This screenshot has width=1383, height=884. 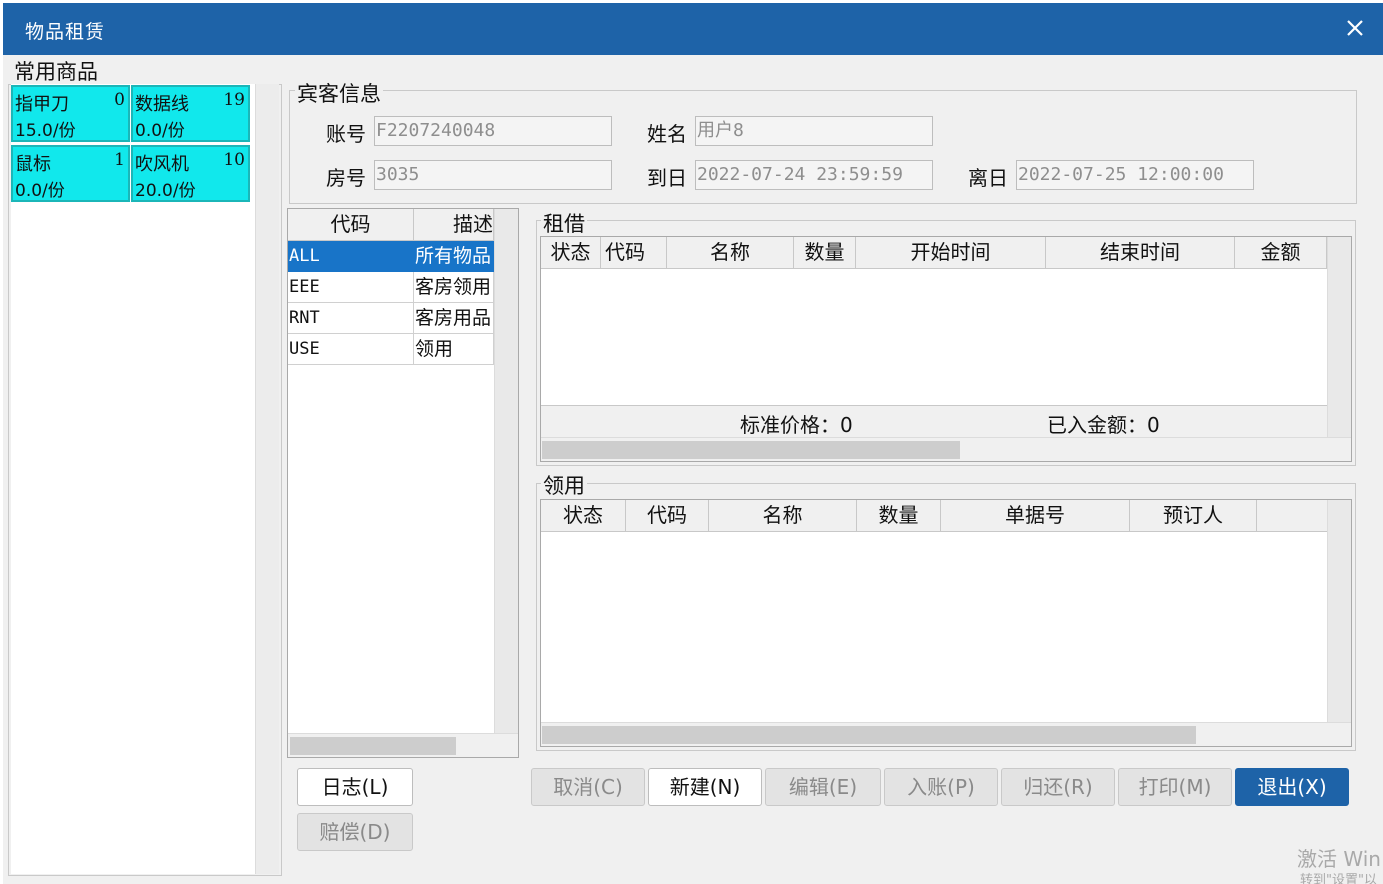 What do you see at coordinates (1058, 787) in the screenshot?
I see `return-button: 归还(R)` at bounding box center [1058, 787].